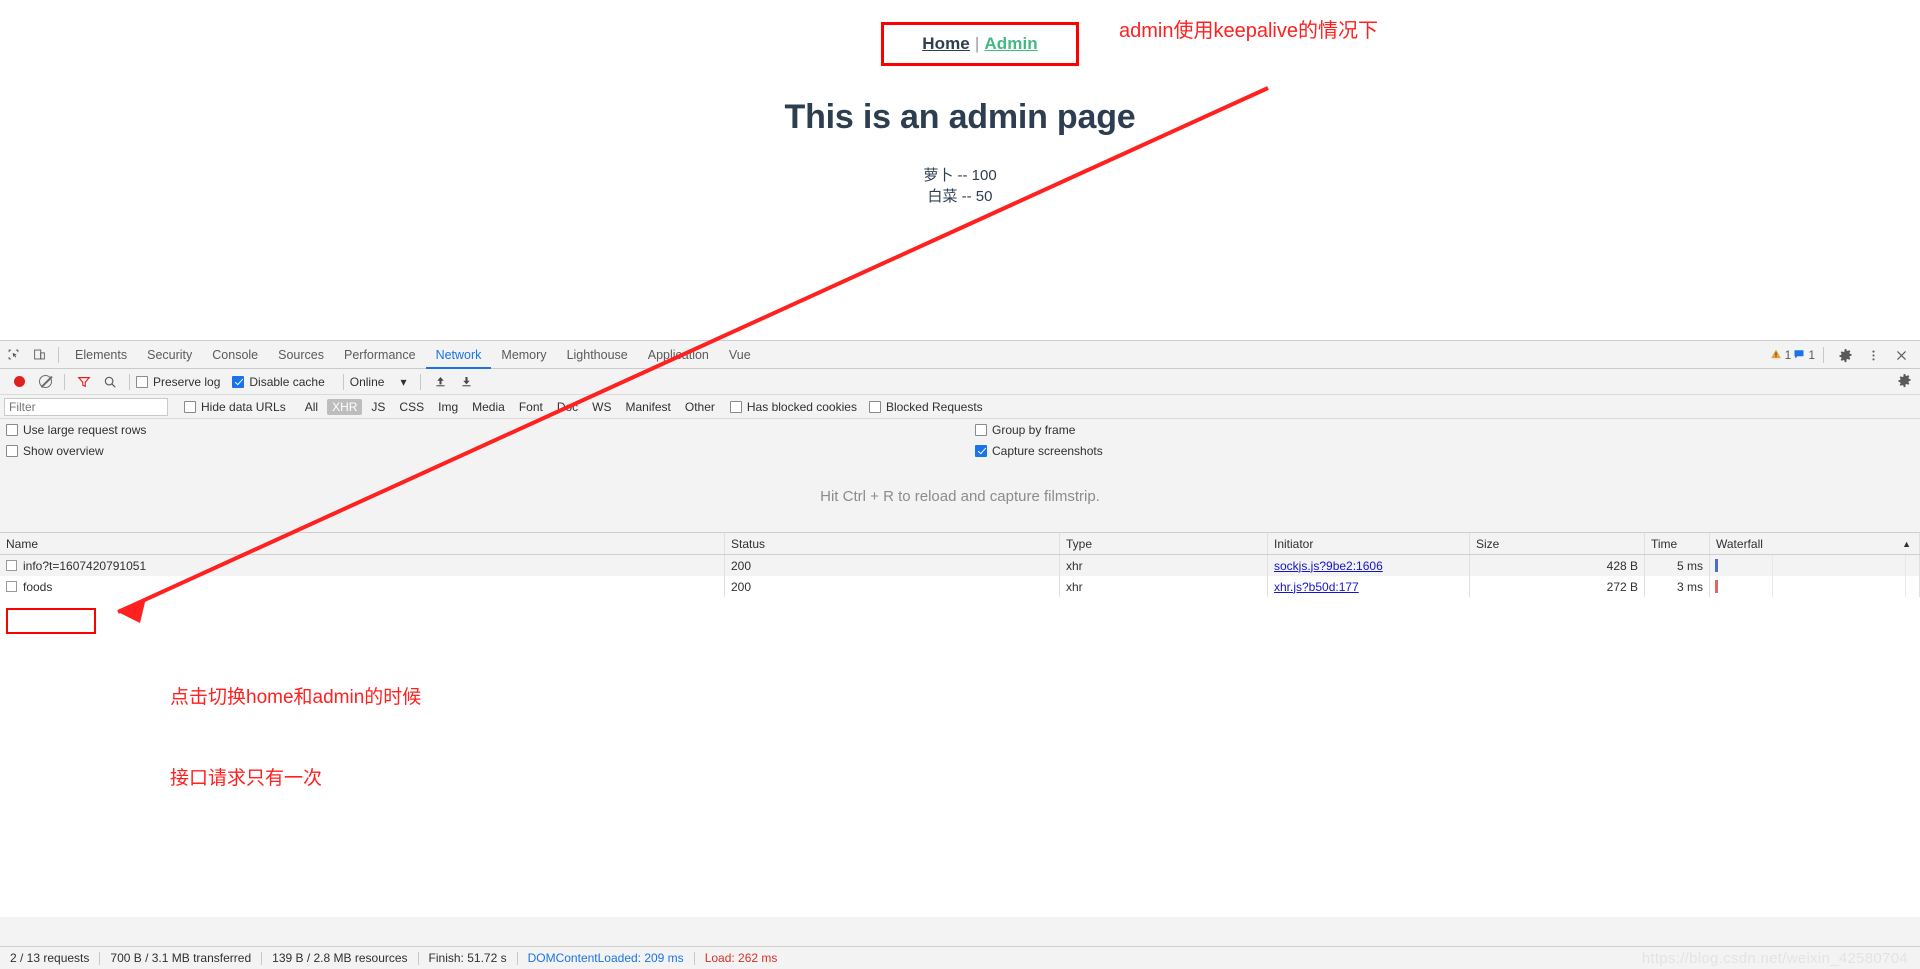  I want to click on status-domcontentloaded: DOMContentLoaded: 209 ms, so click(605, 958).